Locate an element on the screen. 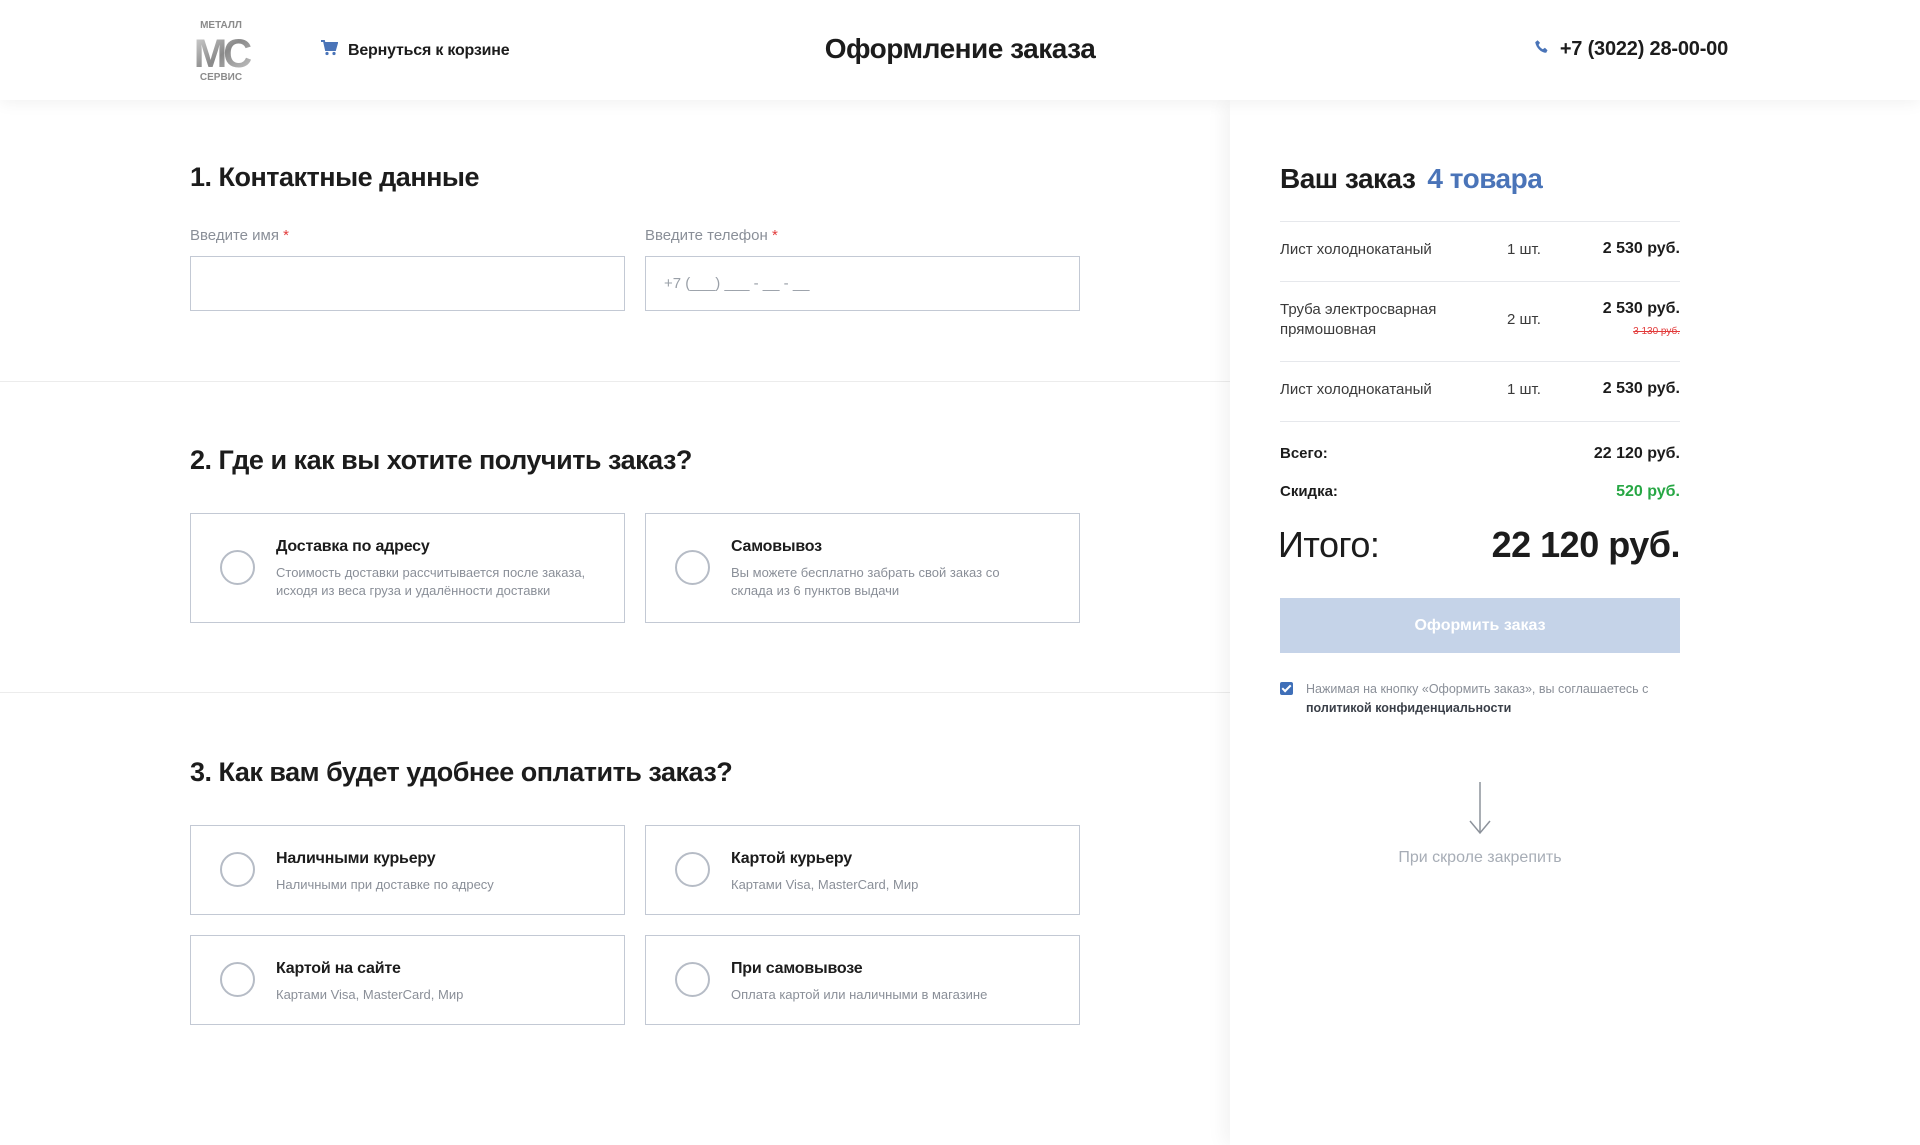  cart-icon is located at coordinates (329, 50).